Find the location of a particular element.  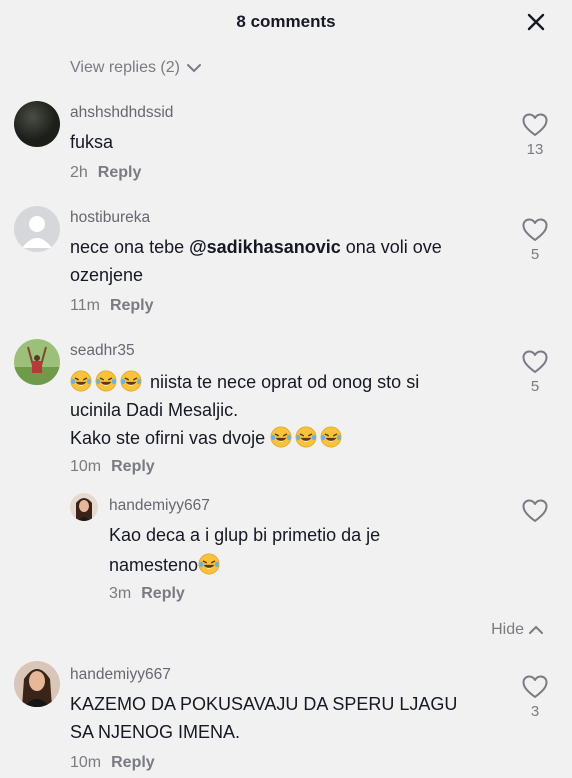

comment-text-line: SA NJENOG IMENA. is located at coordinates (155, 732).